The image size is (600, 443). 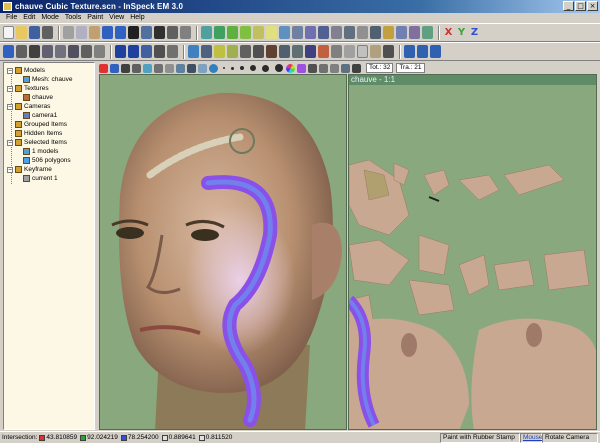 I want to click on settings-icon, so click(x=356, y=68).